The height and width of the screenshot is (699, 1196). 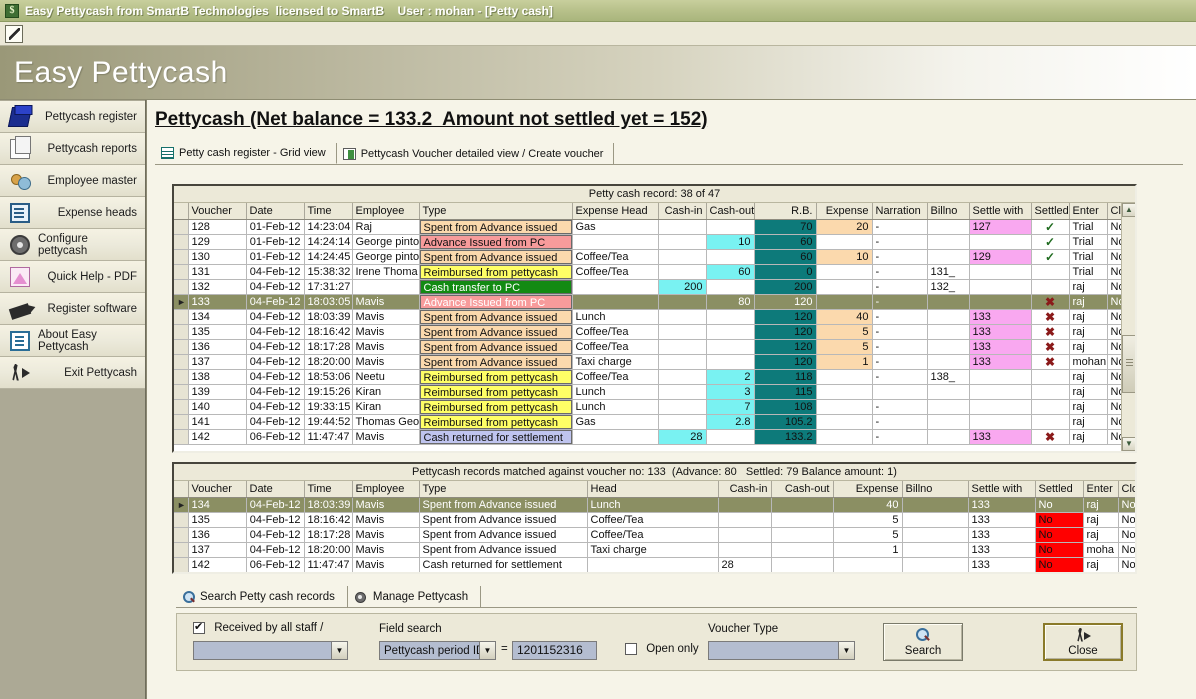 I want to click on cell-expense: 40, so click(x=868, y=505).